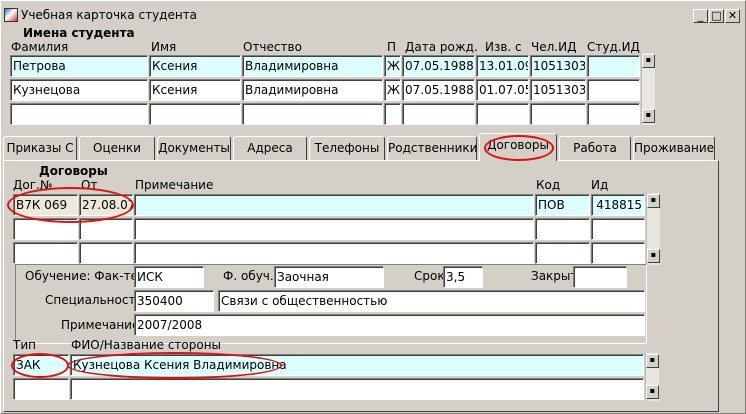  What do you see at coordinates (117, 148) in the screenshot?
I see `tab-grades: Оценки` at bounding box center [117, 148].